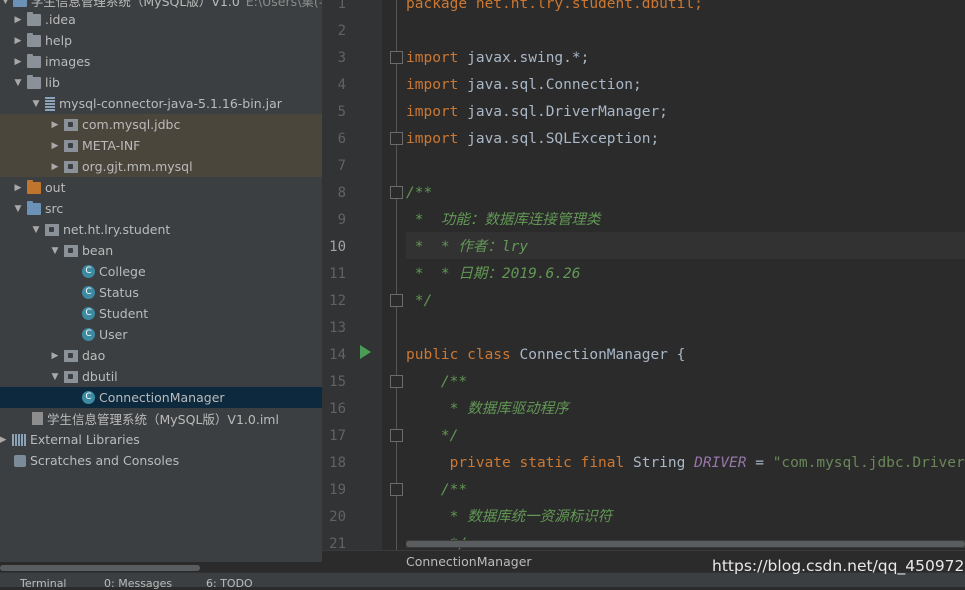 Image resolution: width=965 pixels, height=590 pixels. Describe the element at coordinates (419, 193) in the screenshot. I see `code-line-8: /**` at that location.